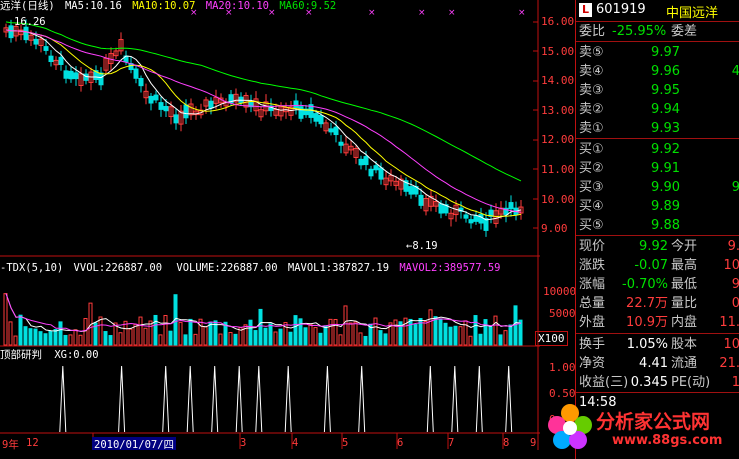  Describe the element at coordinates (729, 322) in the screenshot. I see `stat-row-4-value2: 11.` at that location.